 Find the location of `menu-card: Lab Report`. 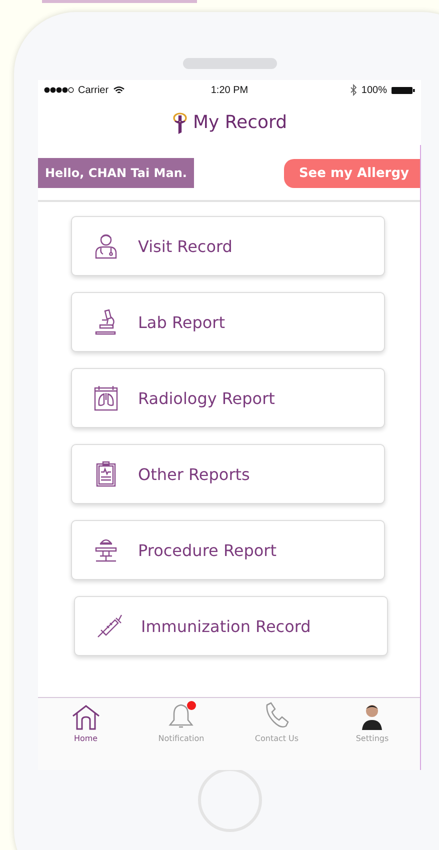

menu-card: Lab Report is located at coordinates (228, 322).